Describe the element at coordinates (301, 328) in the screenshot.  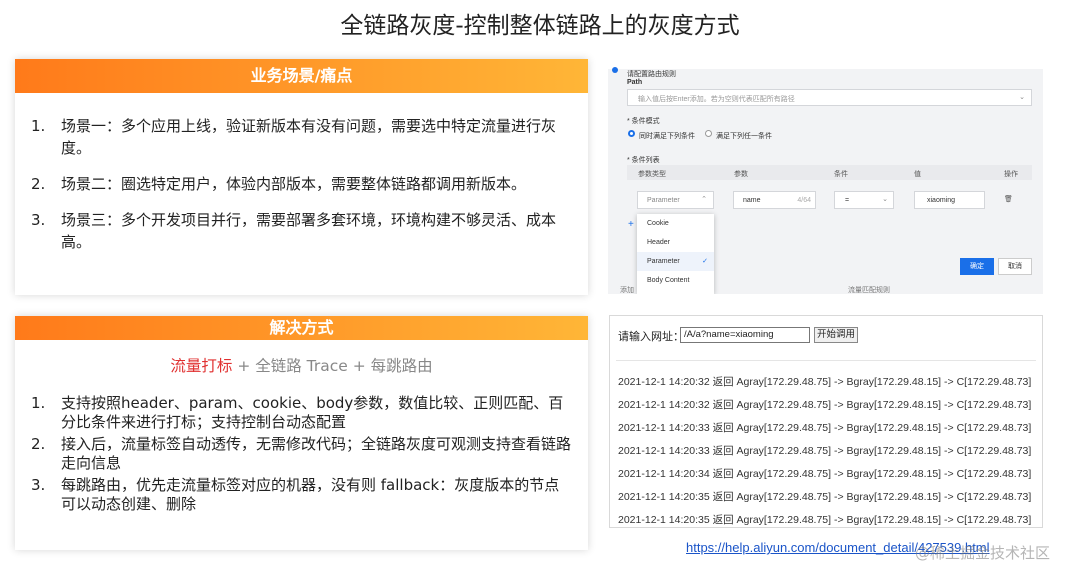
I see `solution-card-header: 解决方式` at that location.